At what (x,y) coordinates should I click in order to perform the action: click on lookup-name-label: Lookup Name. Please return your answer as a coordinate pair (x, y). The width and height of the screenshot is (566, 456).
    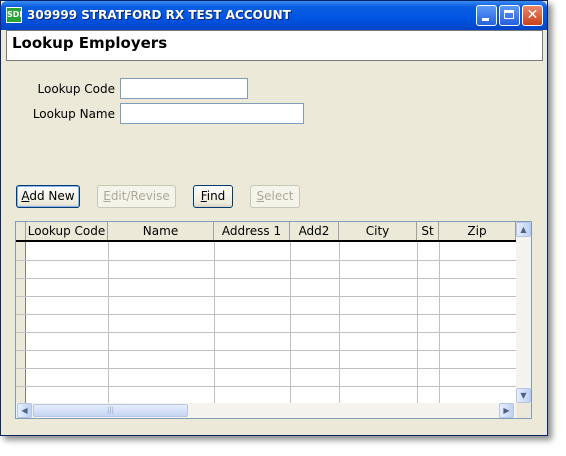
    Looking at the image, I should click on (73, 114).